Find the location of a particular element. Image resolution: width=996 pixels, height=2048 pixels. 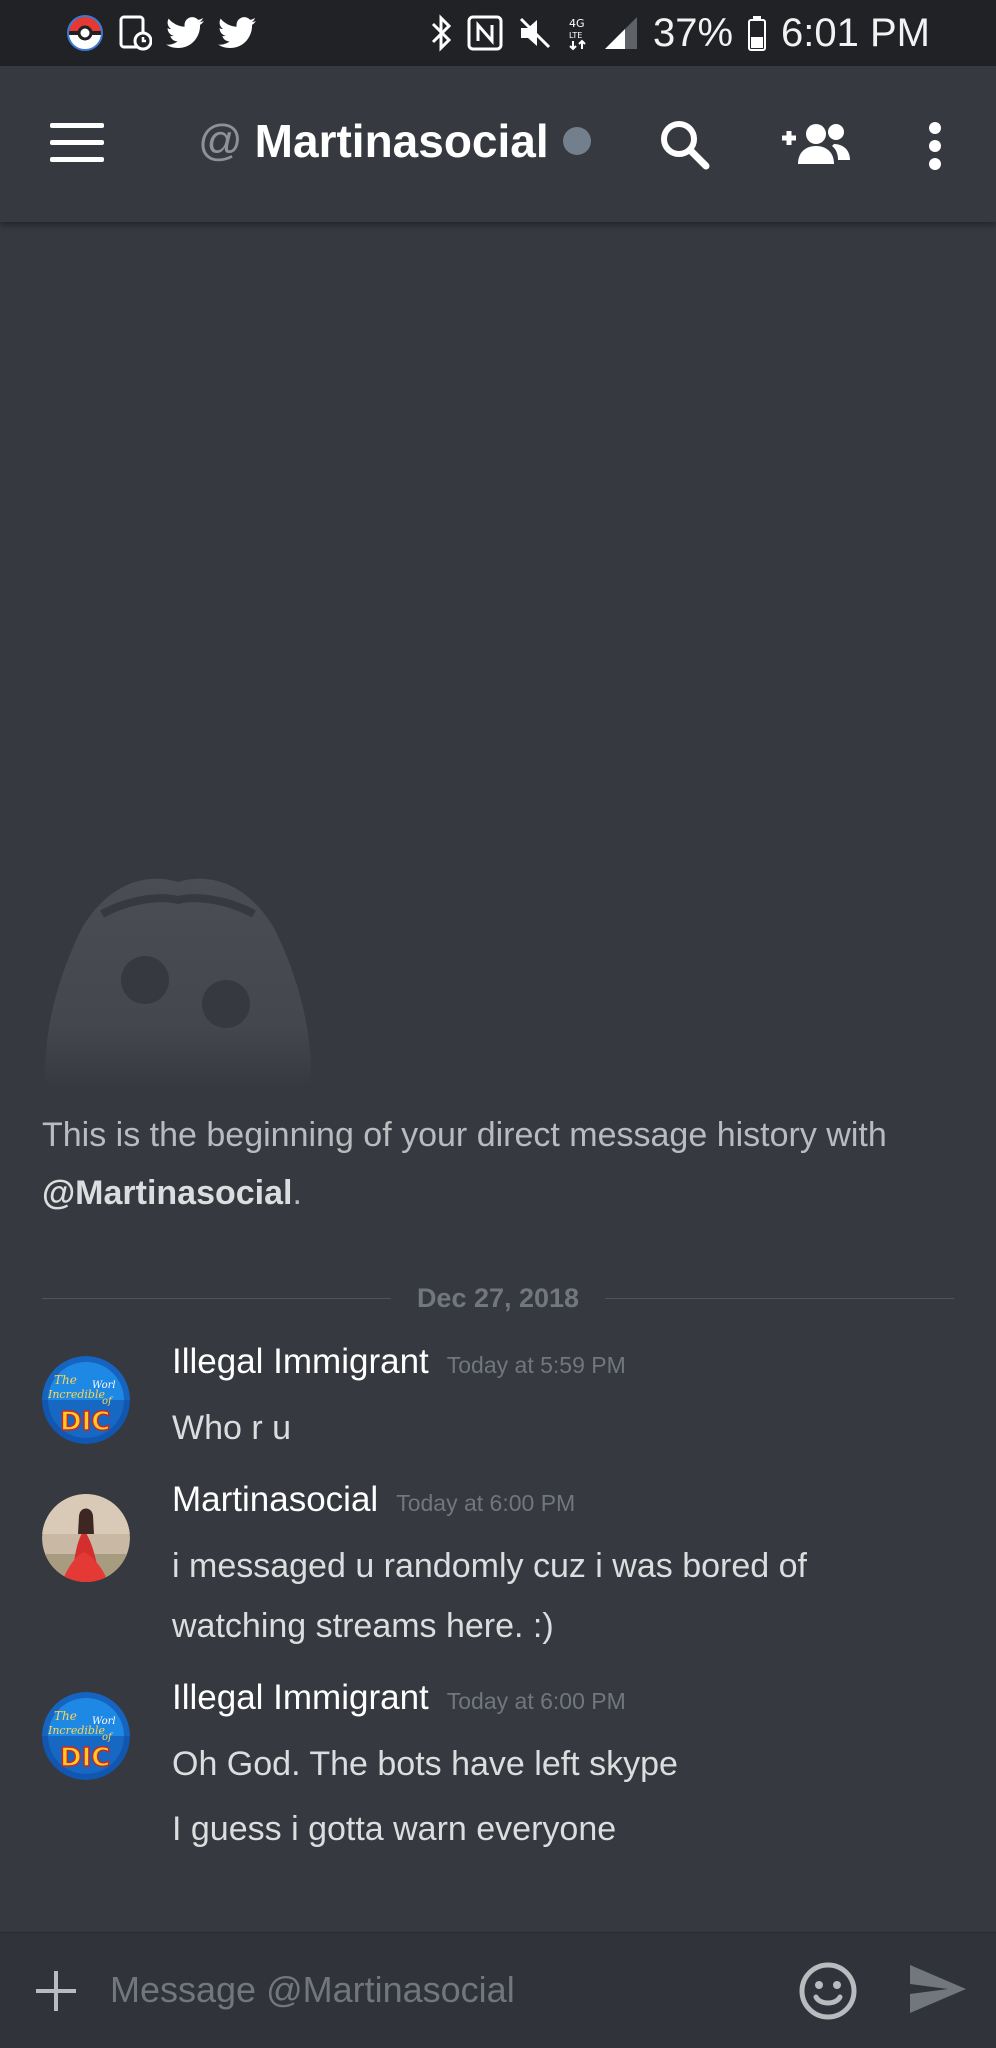

battery-icon is located at coordinates (757, 33).